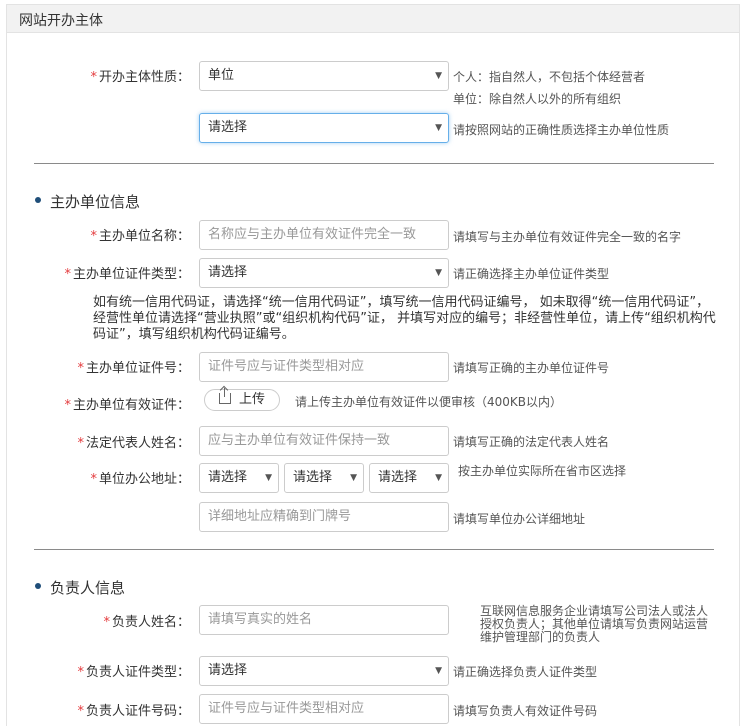 Image resolution: width=744 pixels, height=726 pixels. What do you see at coordinates (537, 99) in the screenshot?
I see `nature-hint-org: 单位：除自然人以外的所有组织` at bounding box center [537, 99].